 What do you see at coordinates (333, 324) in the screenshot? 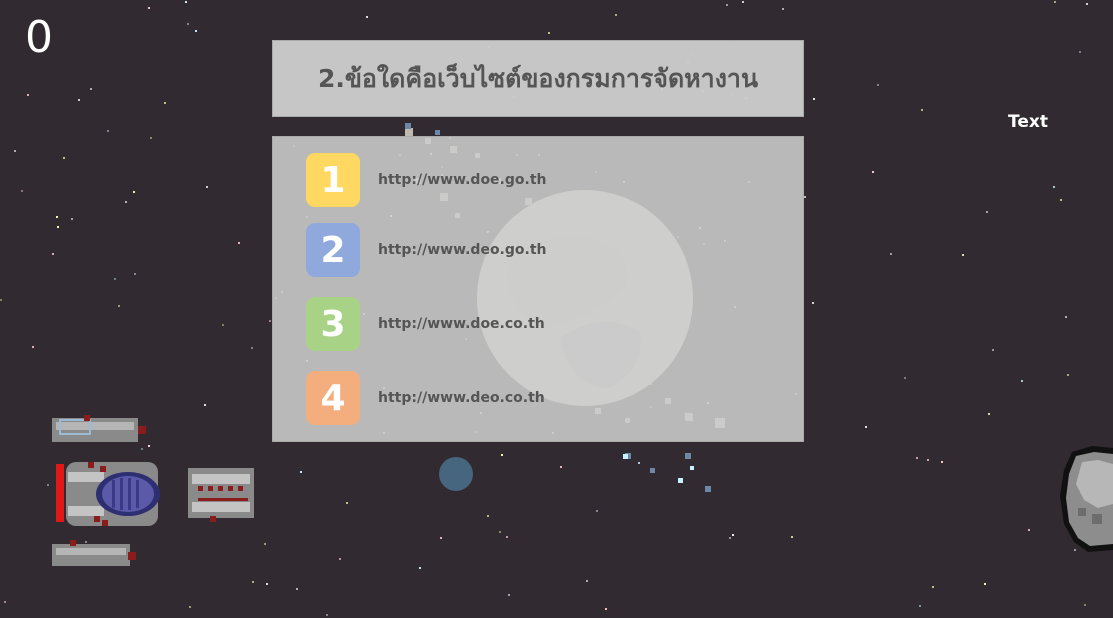
I see `answer-number-badge: 3` at bounding box center [333, 324].